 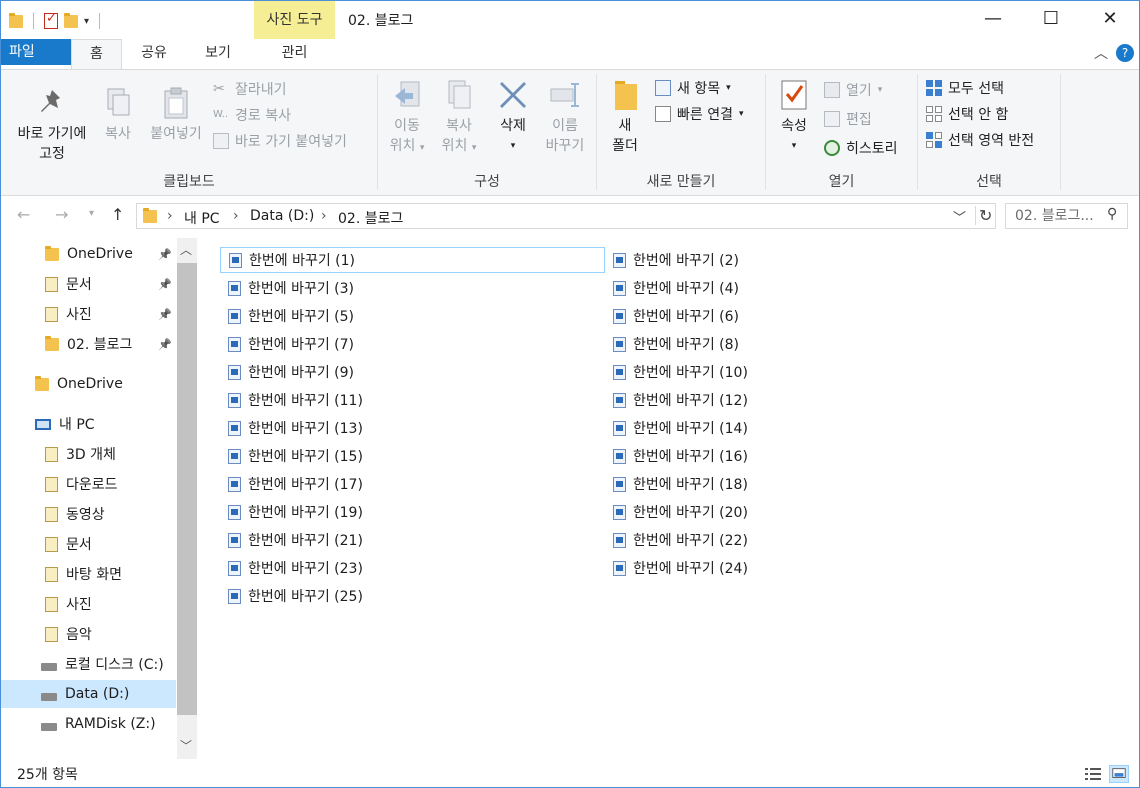 What do you see at coordinates (118, 115) in the screenshot?
I see `copy-button: 복사` at bounding box center [118, 115].